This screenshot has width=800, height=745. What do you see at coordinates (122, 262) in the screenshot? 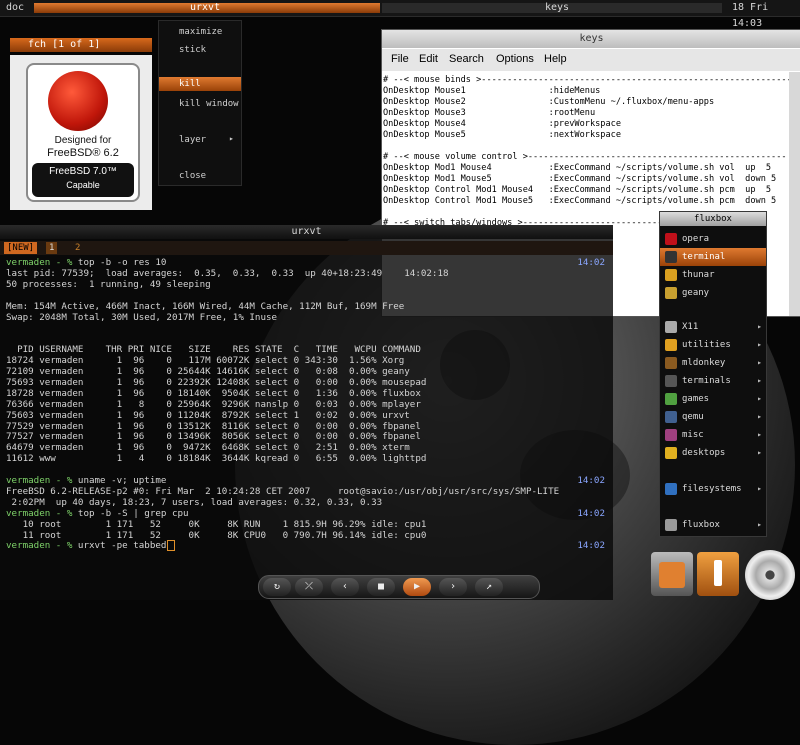
I see `terminal-text: top -b -o res 10` at bounding box center [122, 262].